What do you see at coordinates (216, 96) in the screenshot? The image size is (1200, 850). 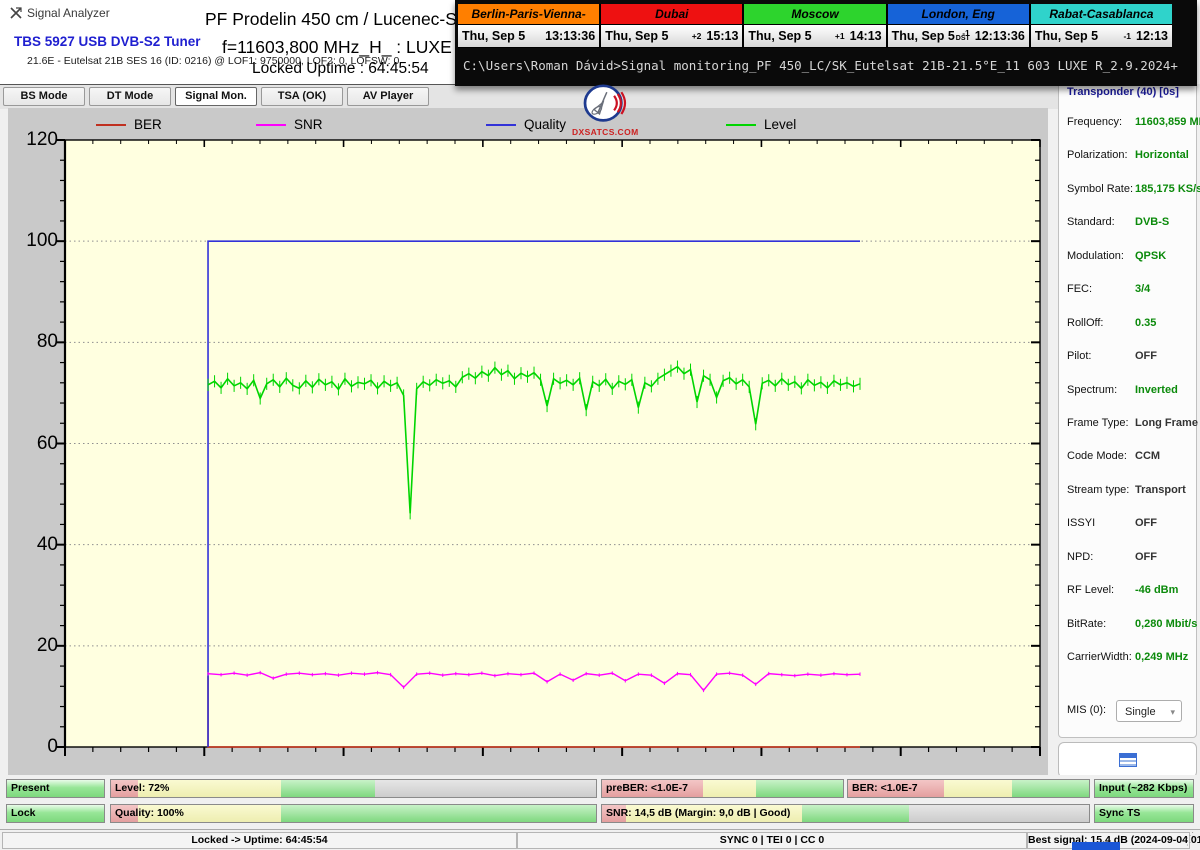 I see `tab-signal-mon: Signal Mon.` at bounding box center [216, 96].